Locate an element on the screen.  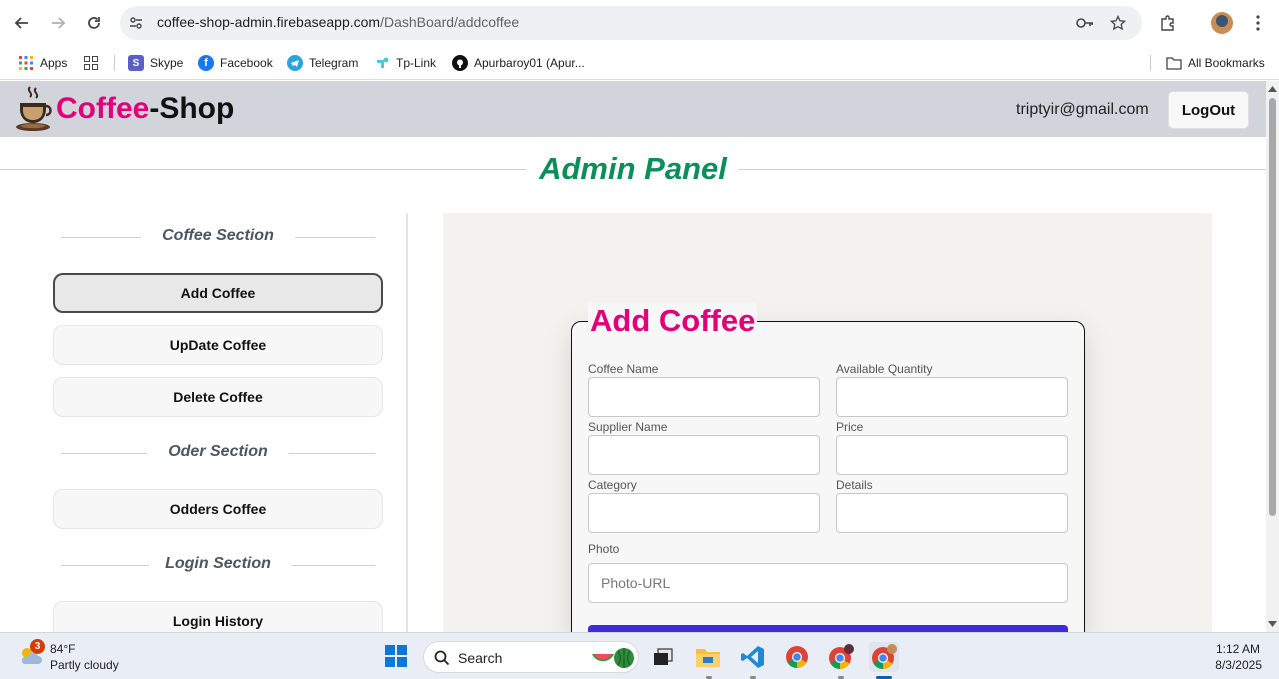
reload-icon is located at coordinates (94, 23).